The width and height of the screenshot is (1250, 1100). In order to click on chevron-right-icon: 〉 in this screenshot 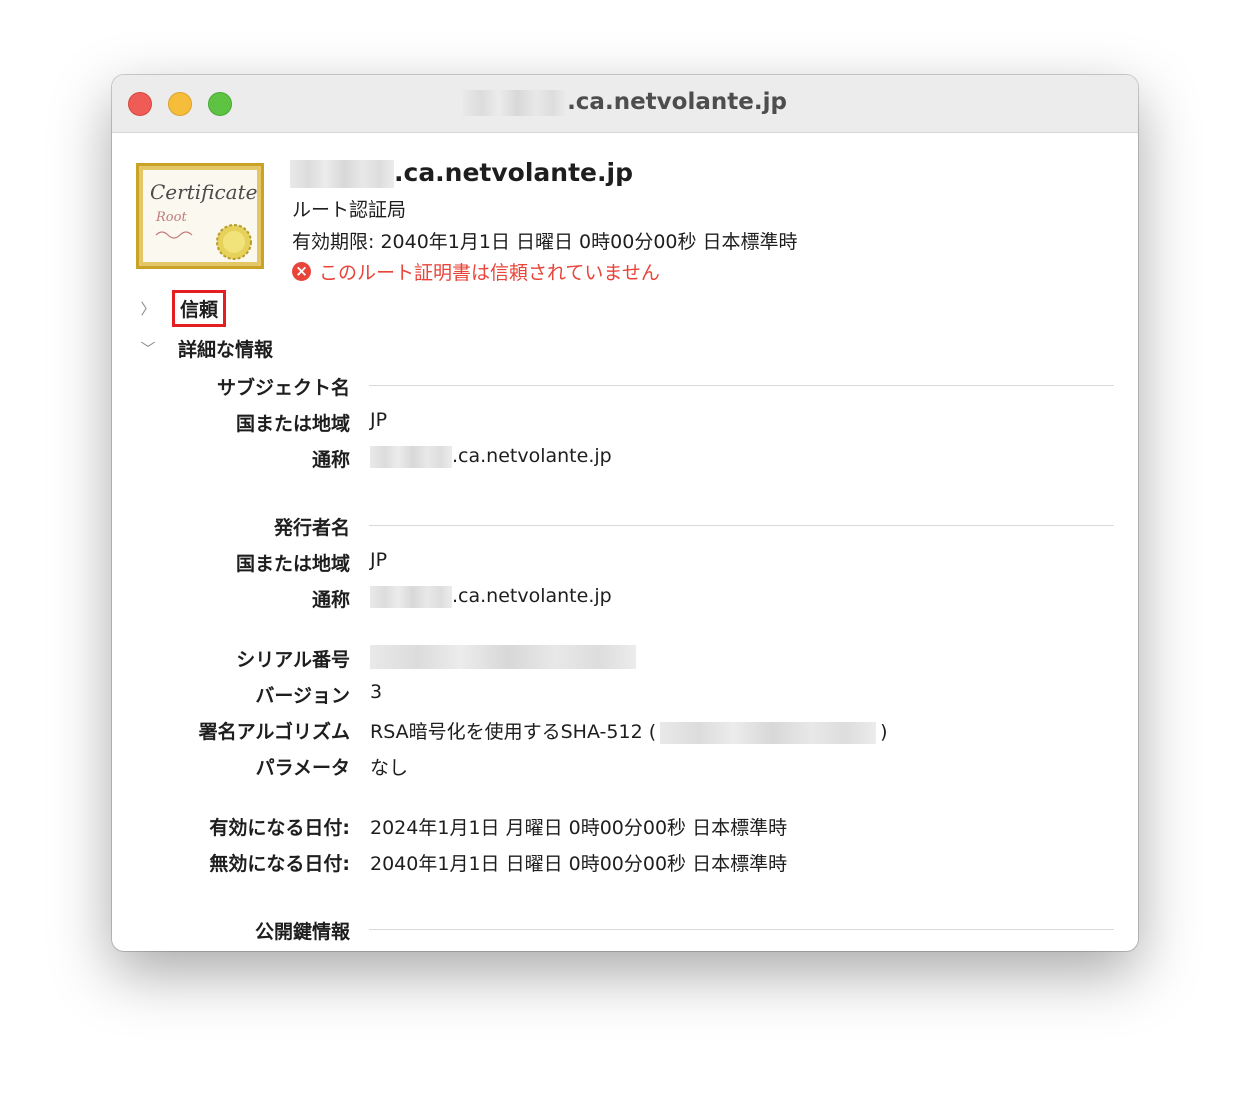, I will do `click(148, 308)`.